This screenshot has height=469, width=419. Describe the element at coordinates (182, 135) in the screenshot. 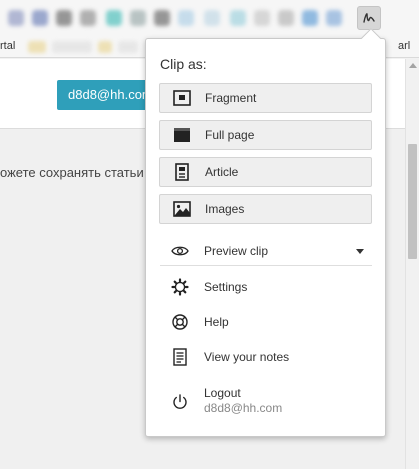

I see `full-page-icon` at that location.